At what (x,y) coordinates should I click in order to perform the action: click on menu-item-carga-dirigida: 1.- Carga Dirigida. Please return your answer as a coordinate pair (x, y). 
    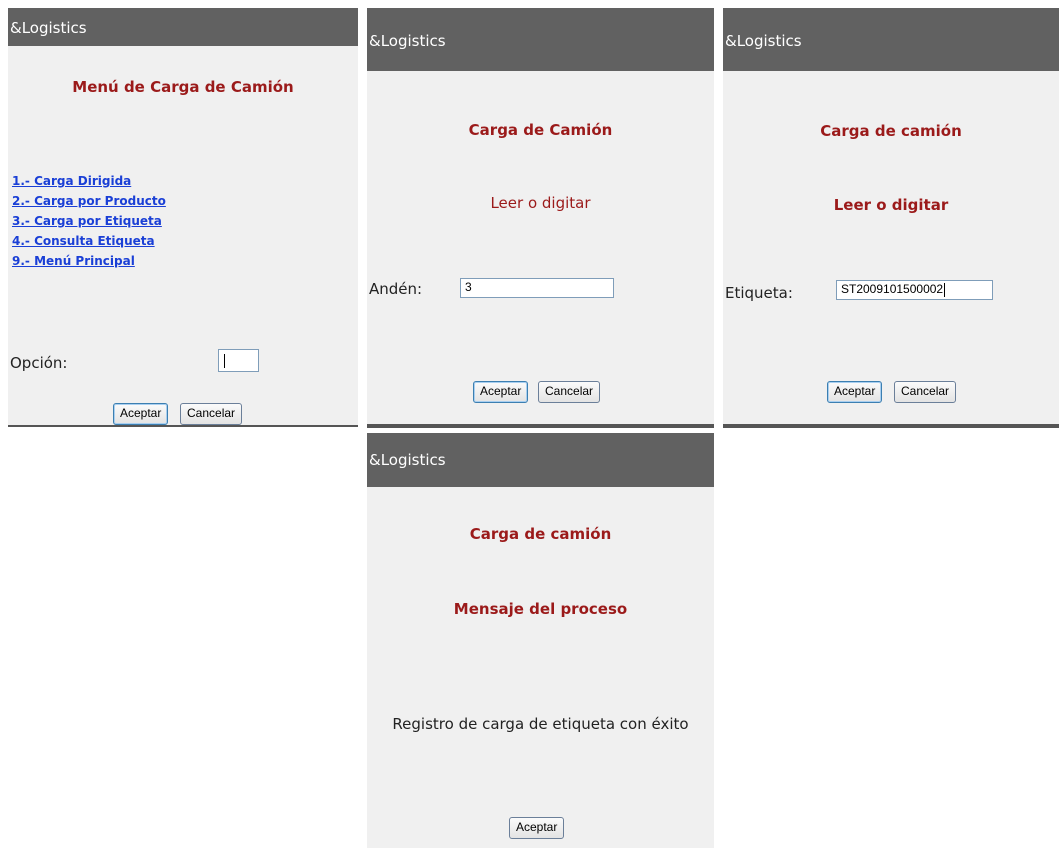
    Looking at the image, I should click on (89, 181).